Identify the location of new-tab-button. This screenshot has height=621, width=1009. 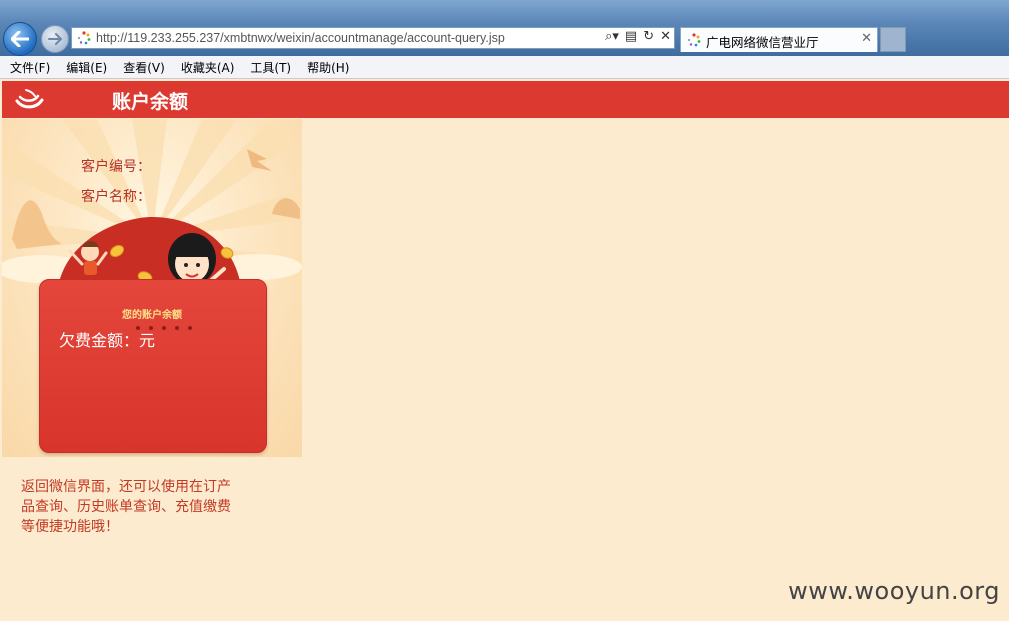
(893, 39).